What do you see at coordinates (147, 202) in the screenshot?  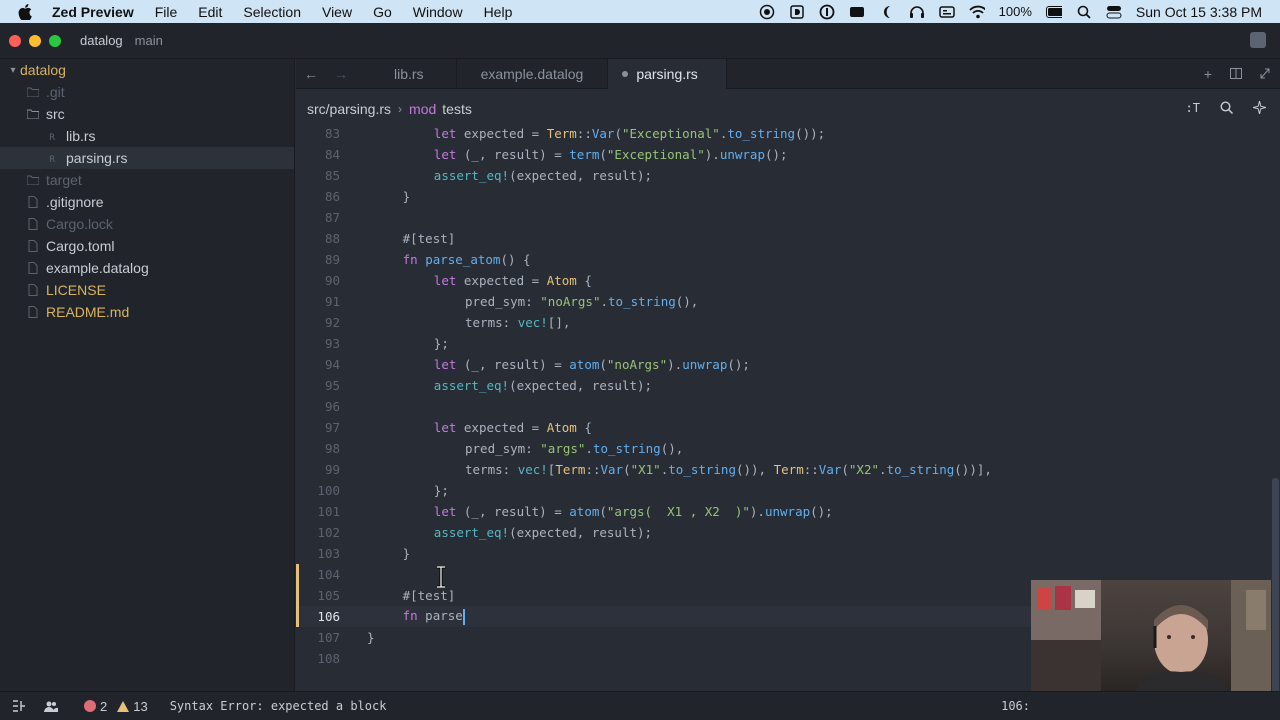 I see `tree-item-gitignore: .gitignore` at bounding box center [147, 202].